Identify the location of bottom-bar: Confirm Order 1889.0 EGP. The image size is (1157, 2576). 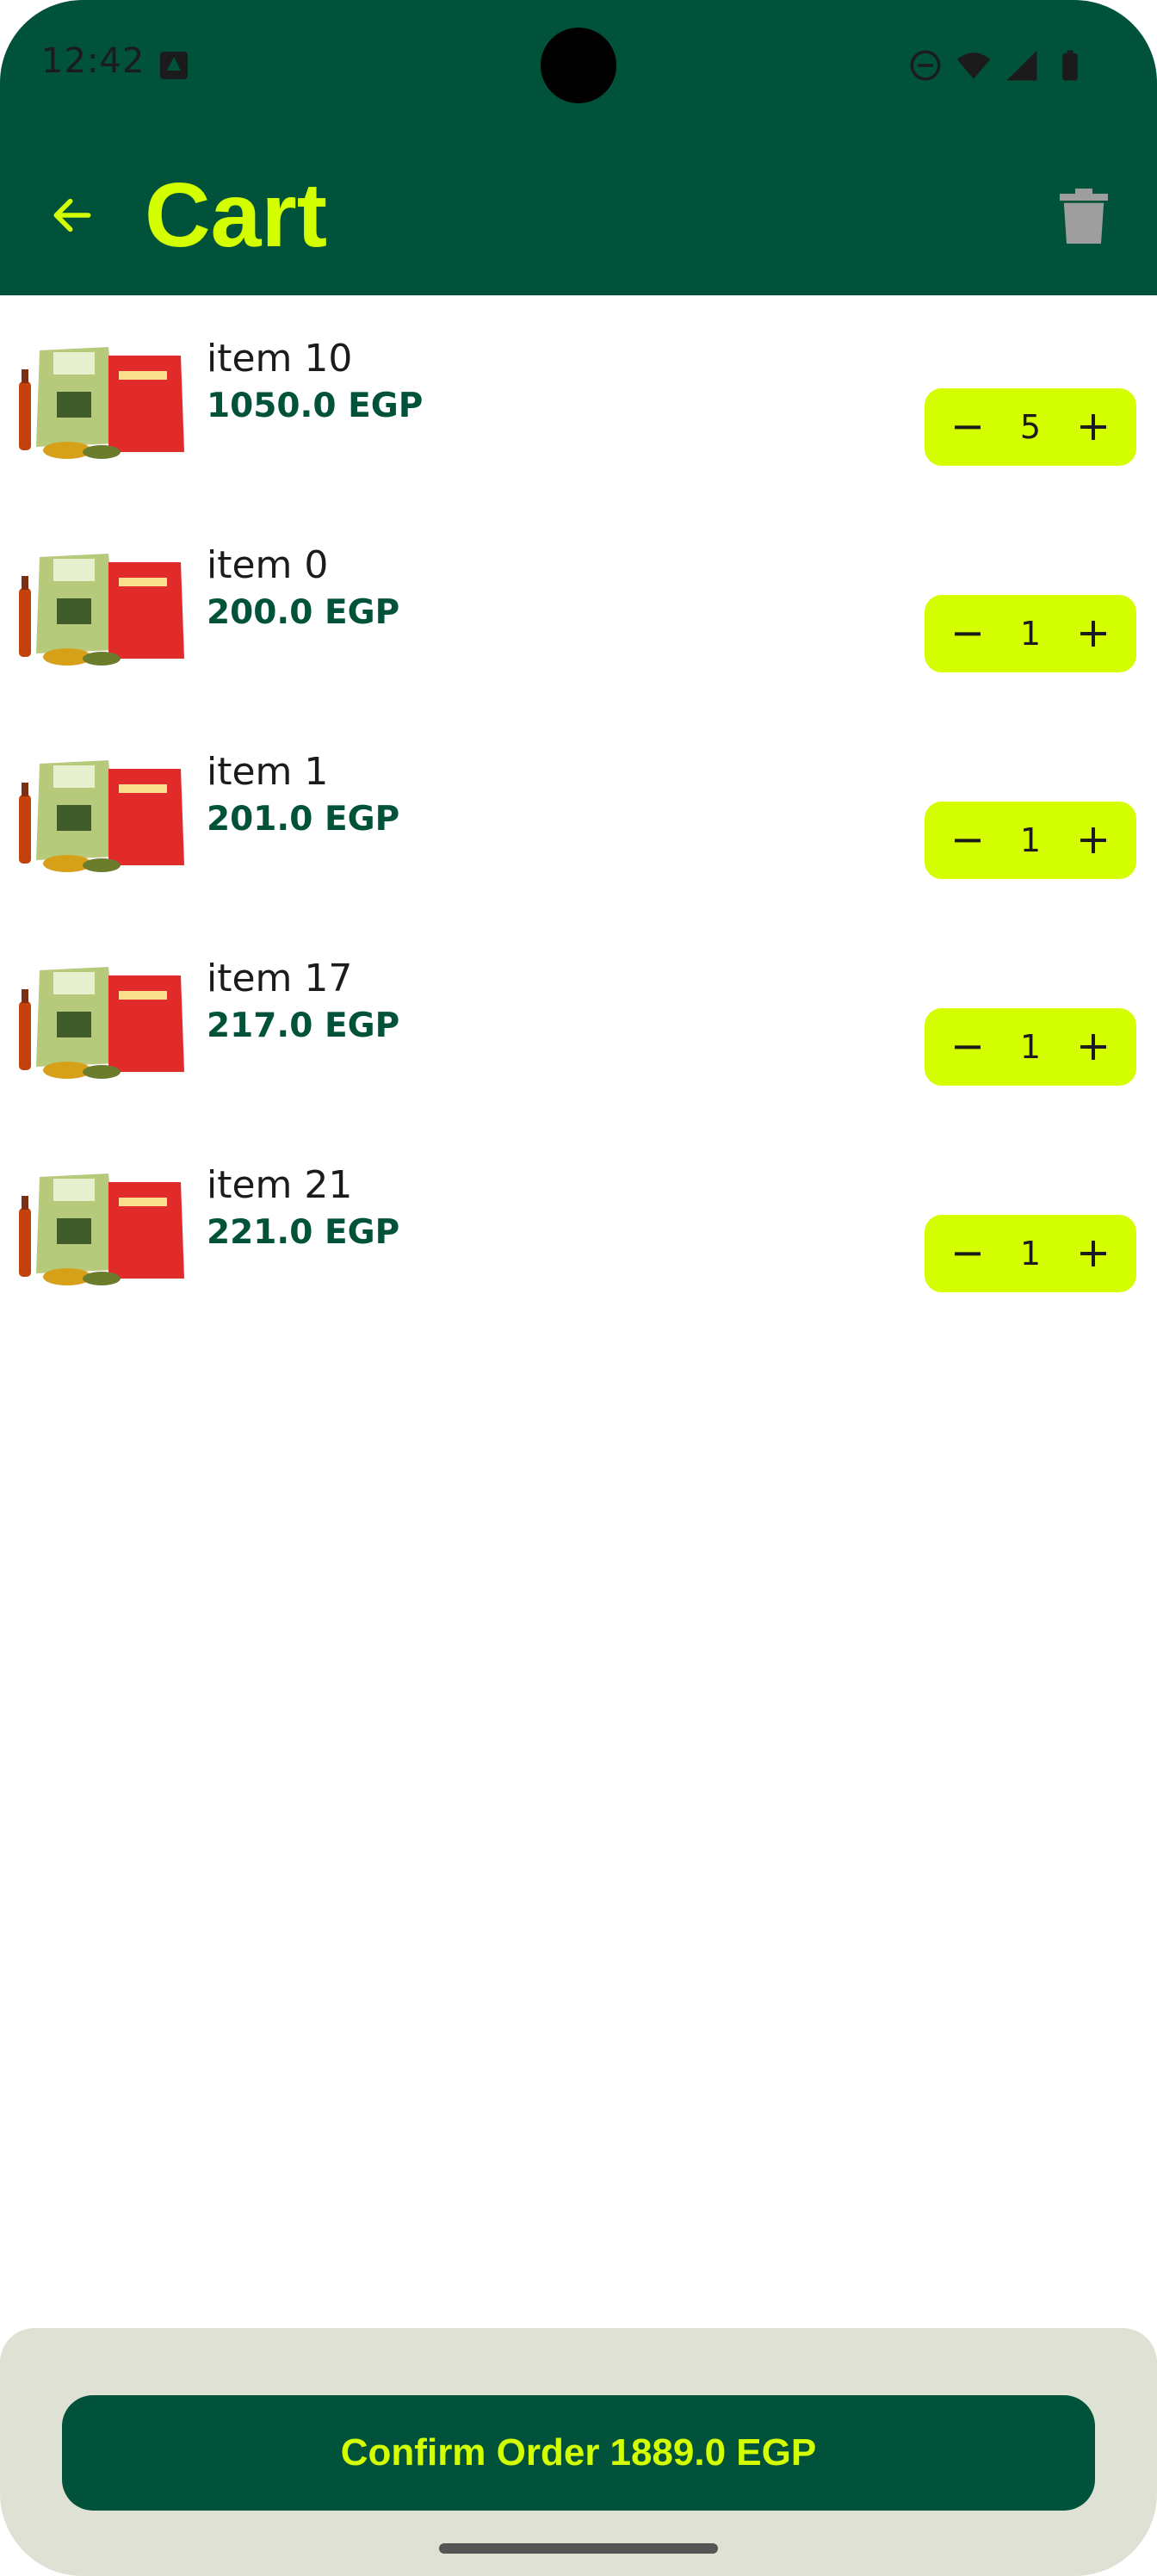
(579, 2452).